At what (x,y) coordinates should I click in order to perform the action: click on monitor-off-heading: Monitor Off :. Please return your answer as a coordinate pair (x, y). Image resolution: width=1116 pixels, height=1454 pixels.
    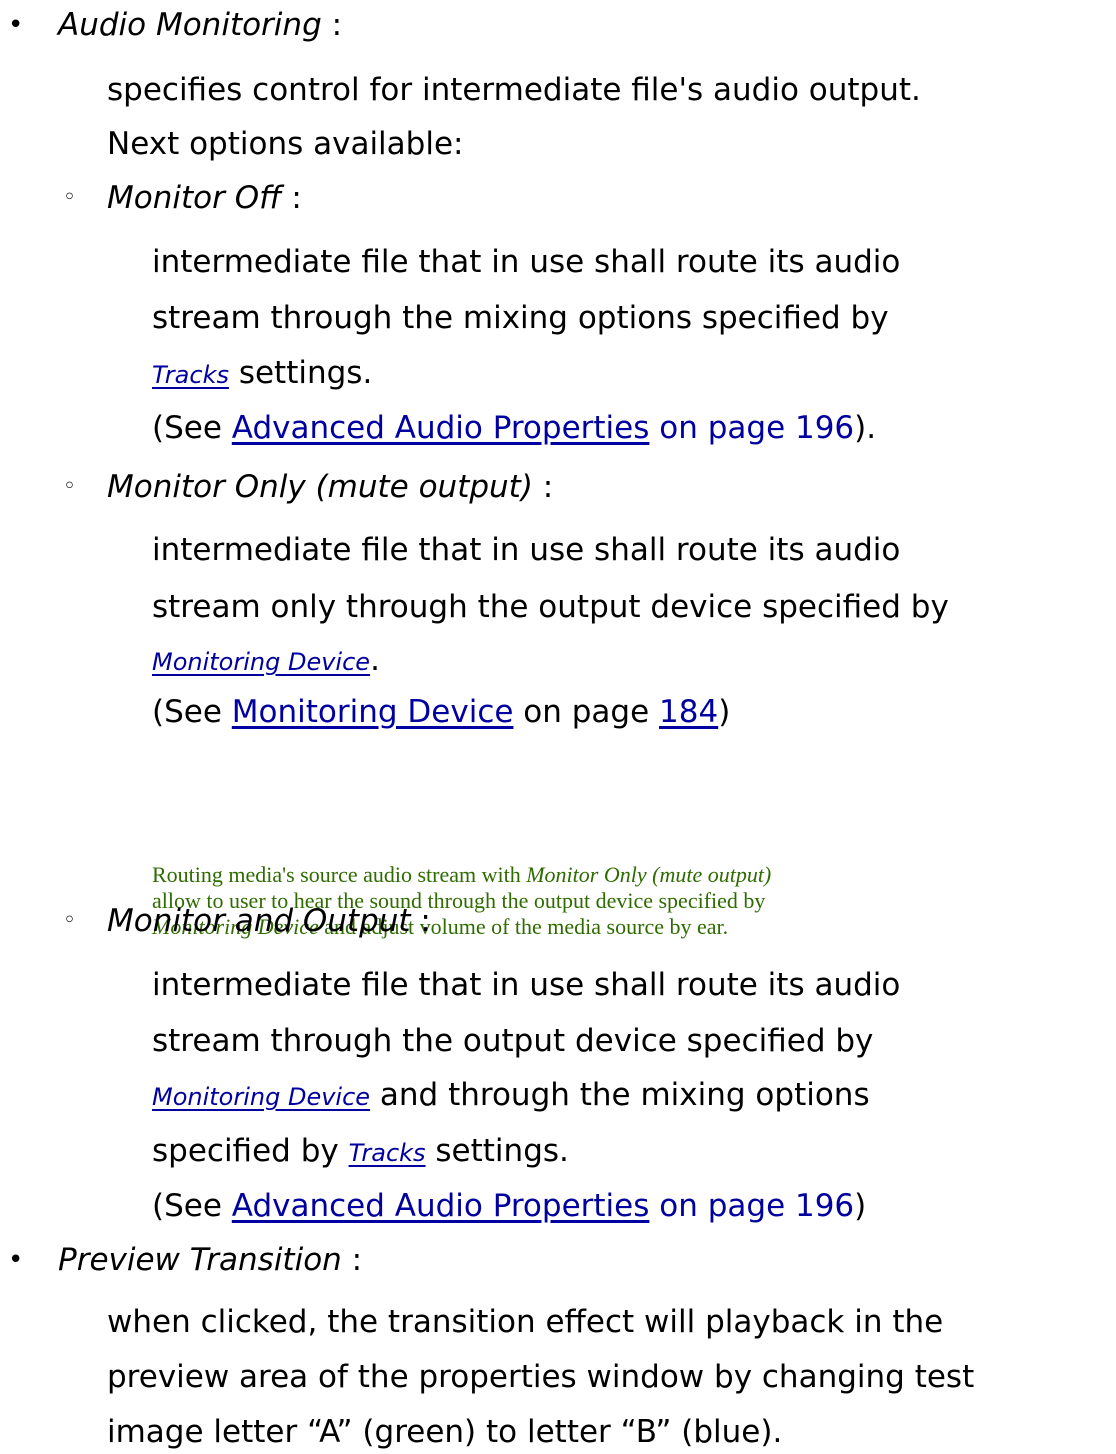
    Looking at the image, I should click on (204, 198).